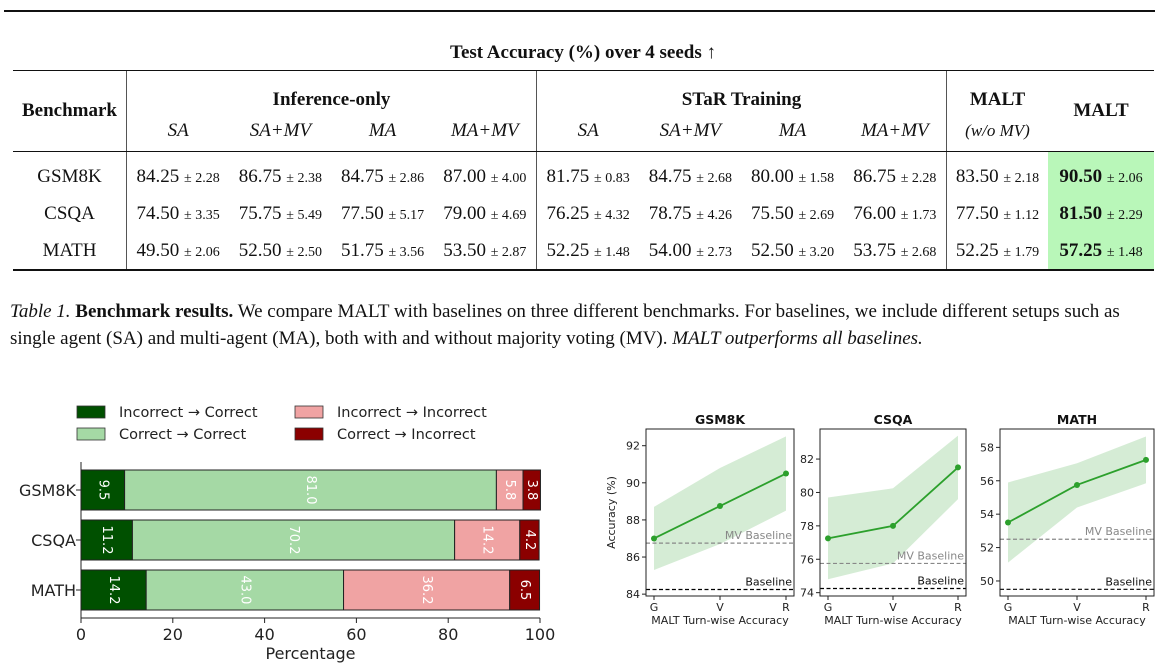 The height and width of the screenshot is (669, 1166). I want to click on best-cell: 90.50 ± 2.06, so click(1101, 173).